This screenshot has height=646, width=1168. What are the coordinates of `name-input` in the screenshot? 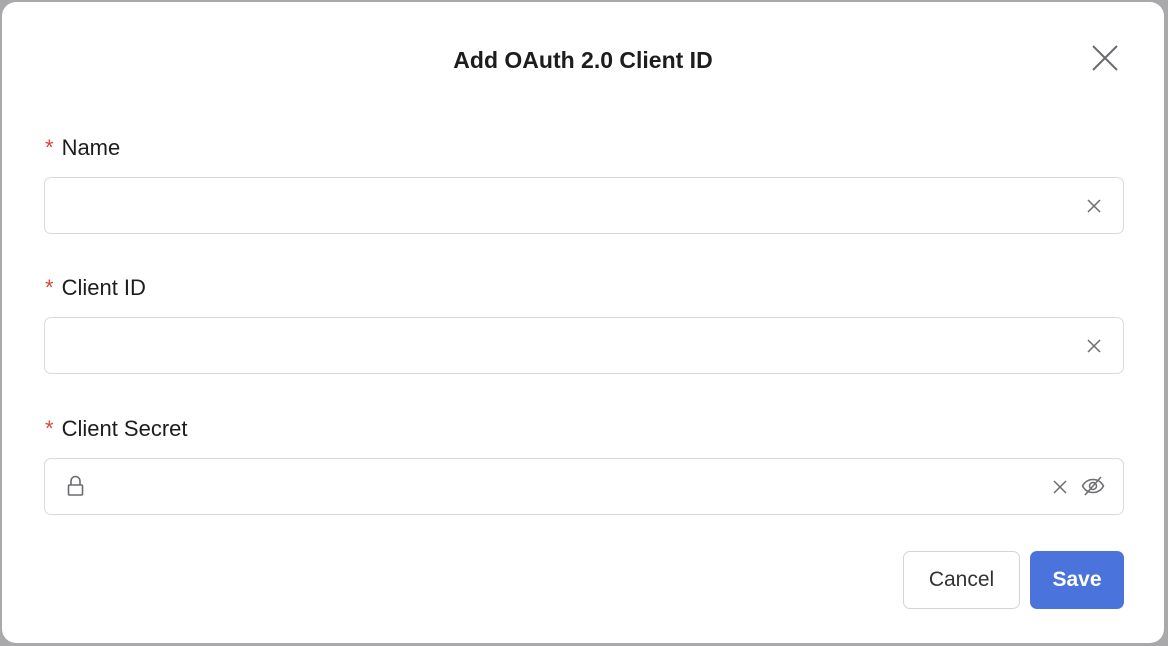 It's located at (541, 205).